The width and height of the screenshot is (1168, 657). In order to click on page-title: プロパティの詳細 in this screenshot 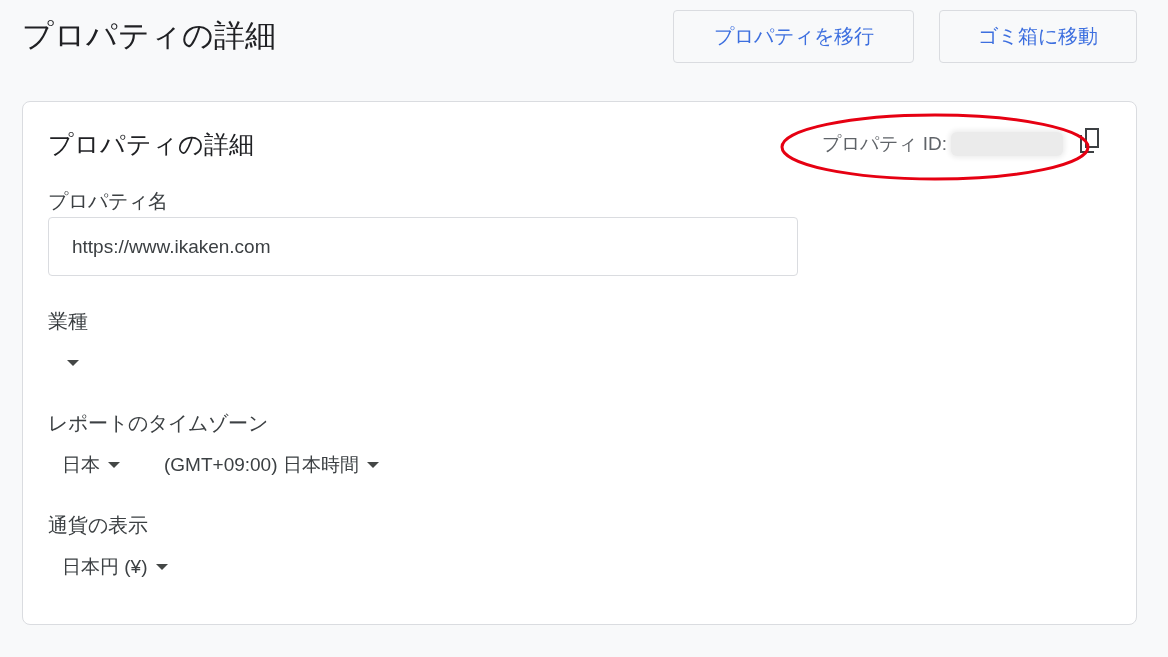, I will do `click(149, 36)`.